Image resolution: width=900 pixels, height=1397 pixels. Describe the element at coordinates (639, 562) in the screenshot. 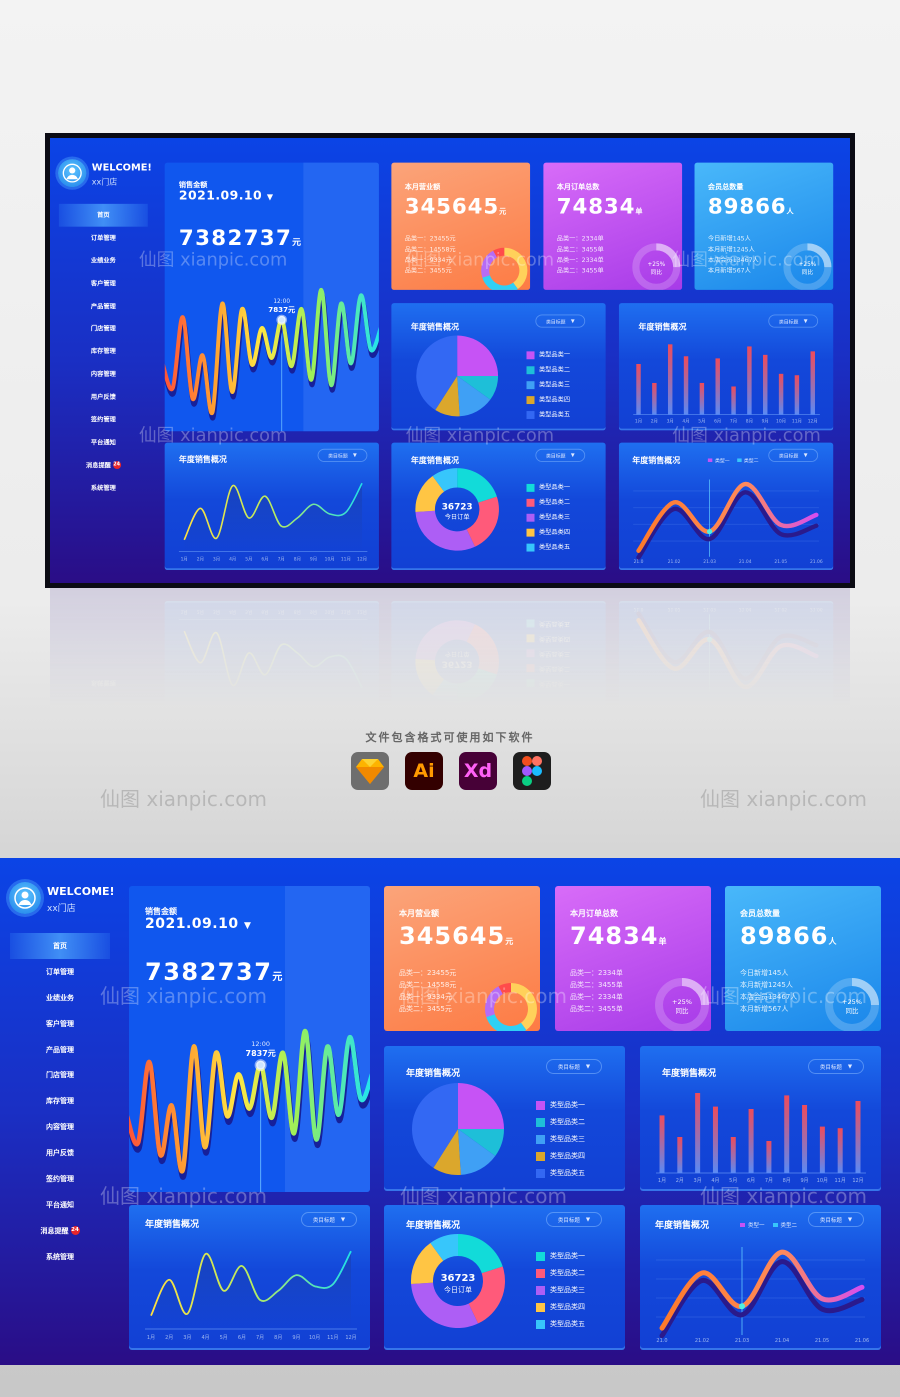

I see `x-tick-label: 21.0` at that location.